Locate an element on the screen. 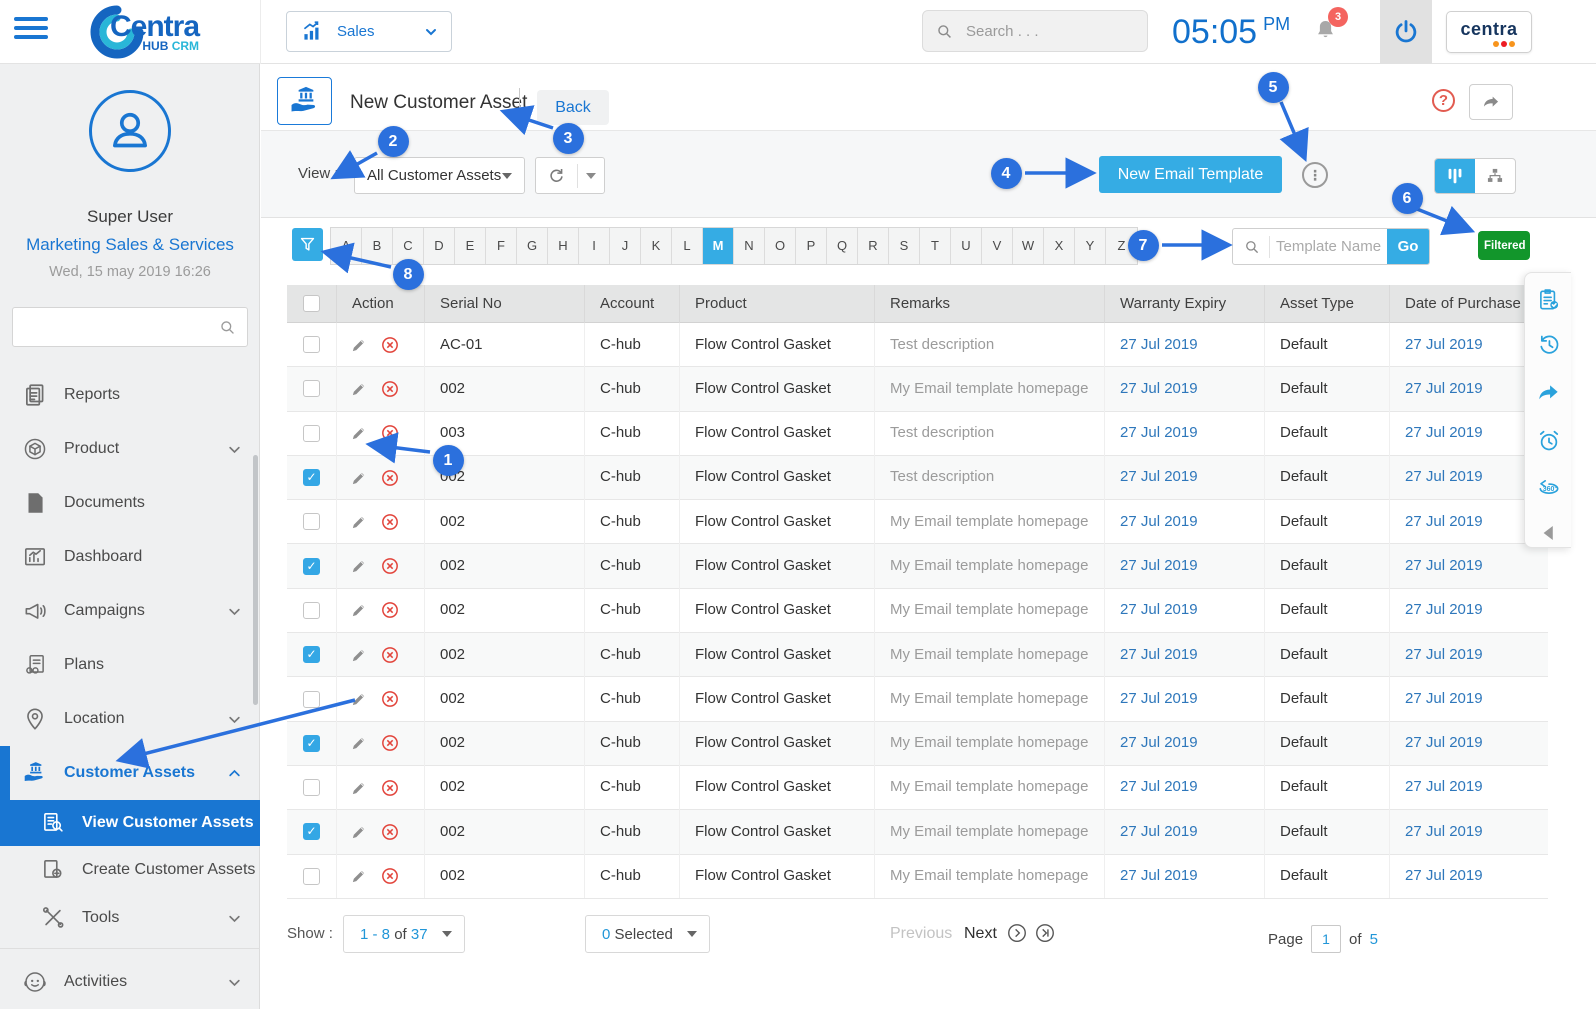  letter-filter-F: F is located at coordinates (501, 246).